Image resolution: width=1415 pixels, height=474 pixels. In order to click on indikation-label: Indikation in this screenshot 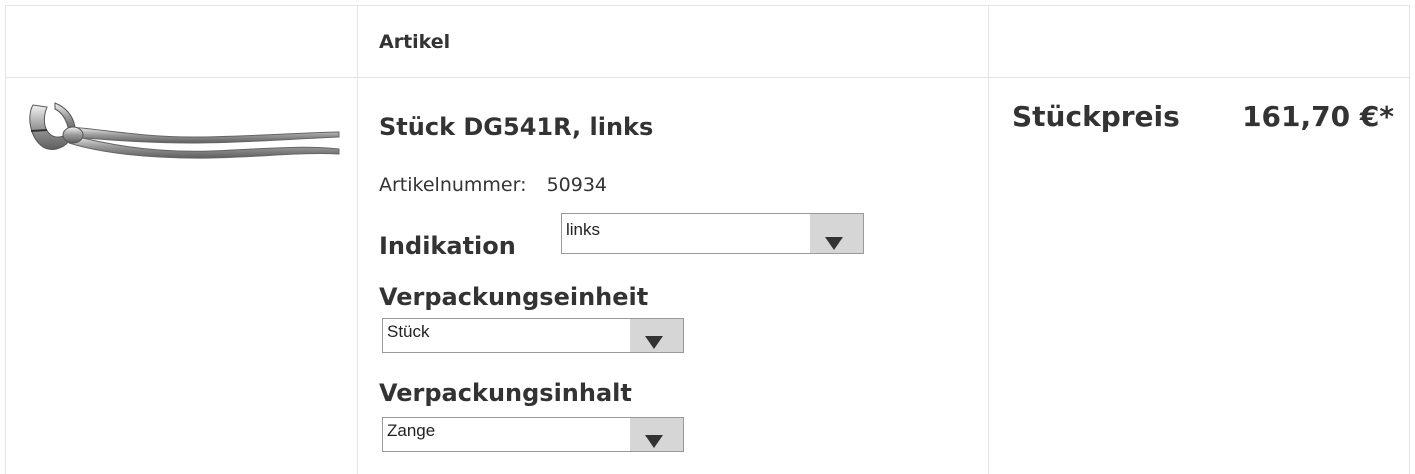, I will do `click(447, 246)`.